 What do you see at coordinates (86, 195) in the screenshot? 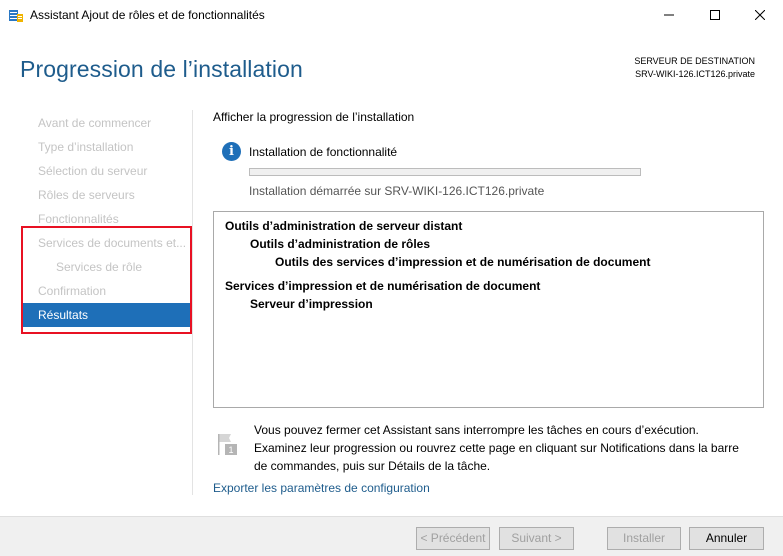
I see `nav-item-server-roles: Rôles de serveurs` at bounding box center [86, 195].